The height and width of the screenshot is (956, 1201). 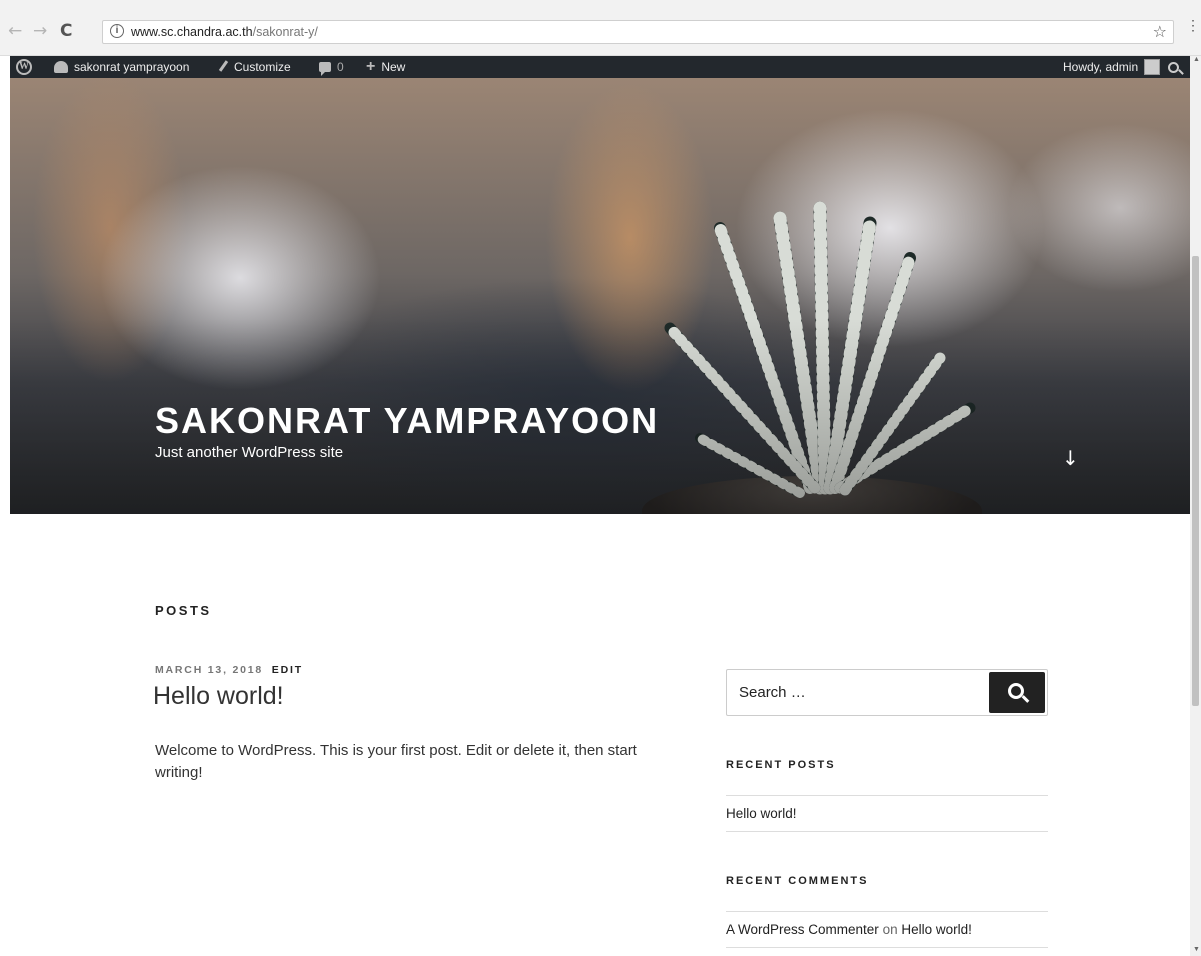 I want to click on url-host: www.sc.chandra.ac.th, so click(x=192, y=32).